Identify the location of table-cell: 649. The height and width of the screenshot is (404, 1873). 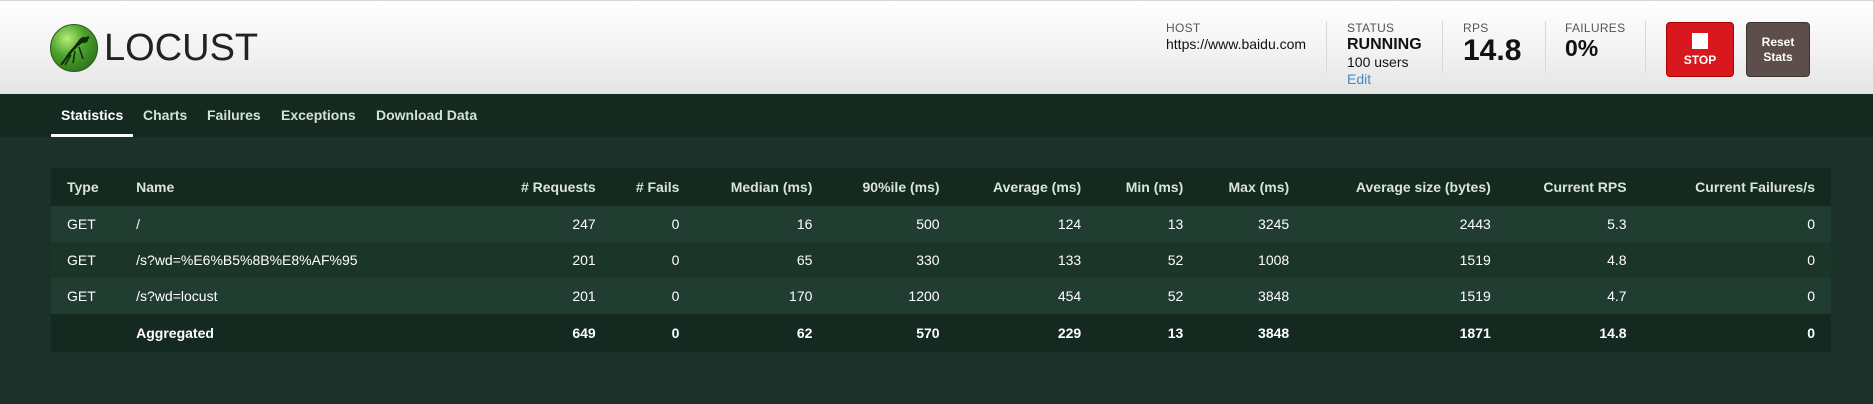
(584, 333).